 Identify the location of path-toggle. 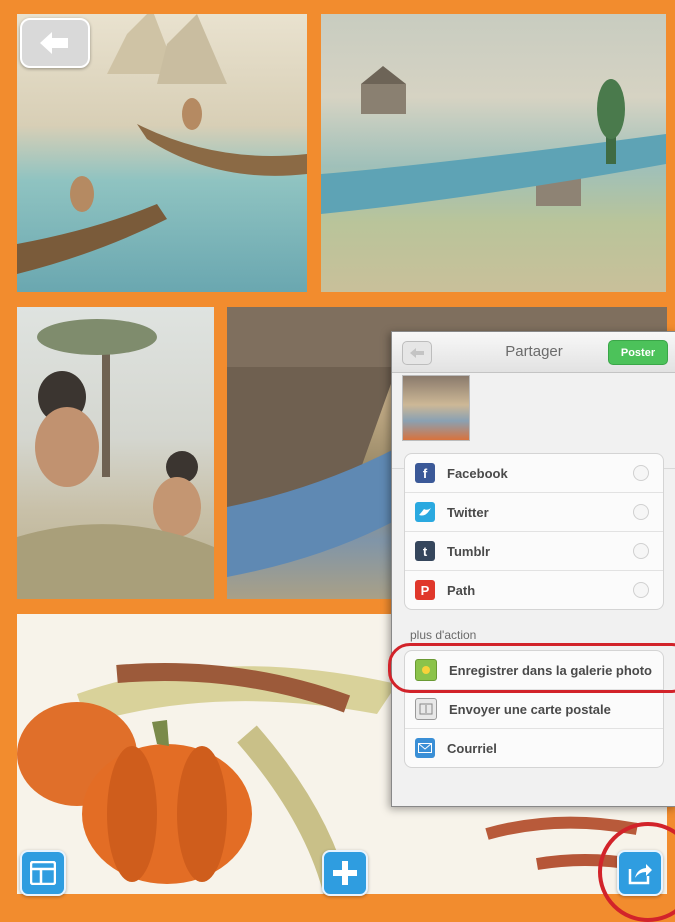
(641, 590).